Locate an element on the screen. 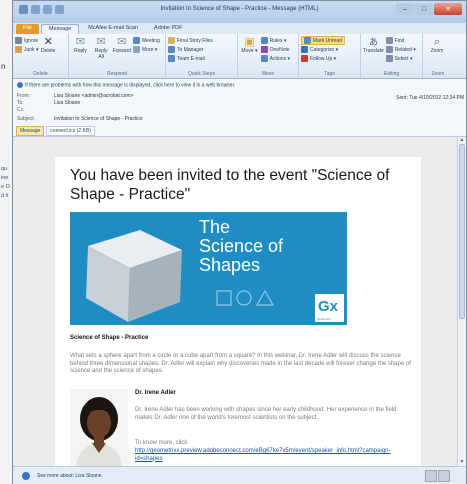  cc-row: Cc: is located at coordinates (21, 110).